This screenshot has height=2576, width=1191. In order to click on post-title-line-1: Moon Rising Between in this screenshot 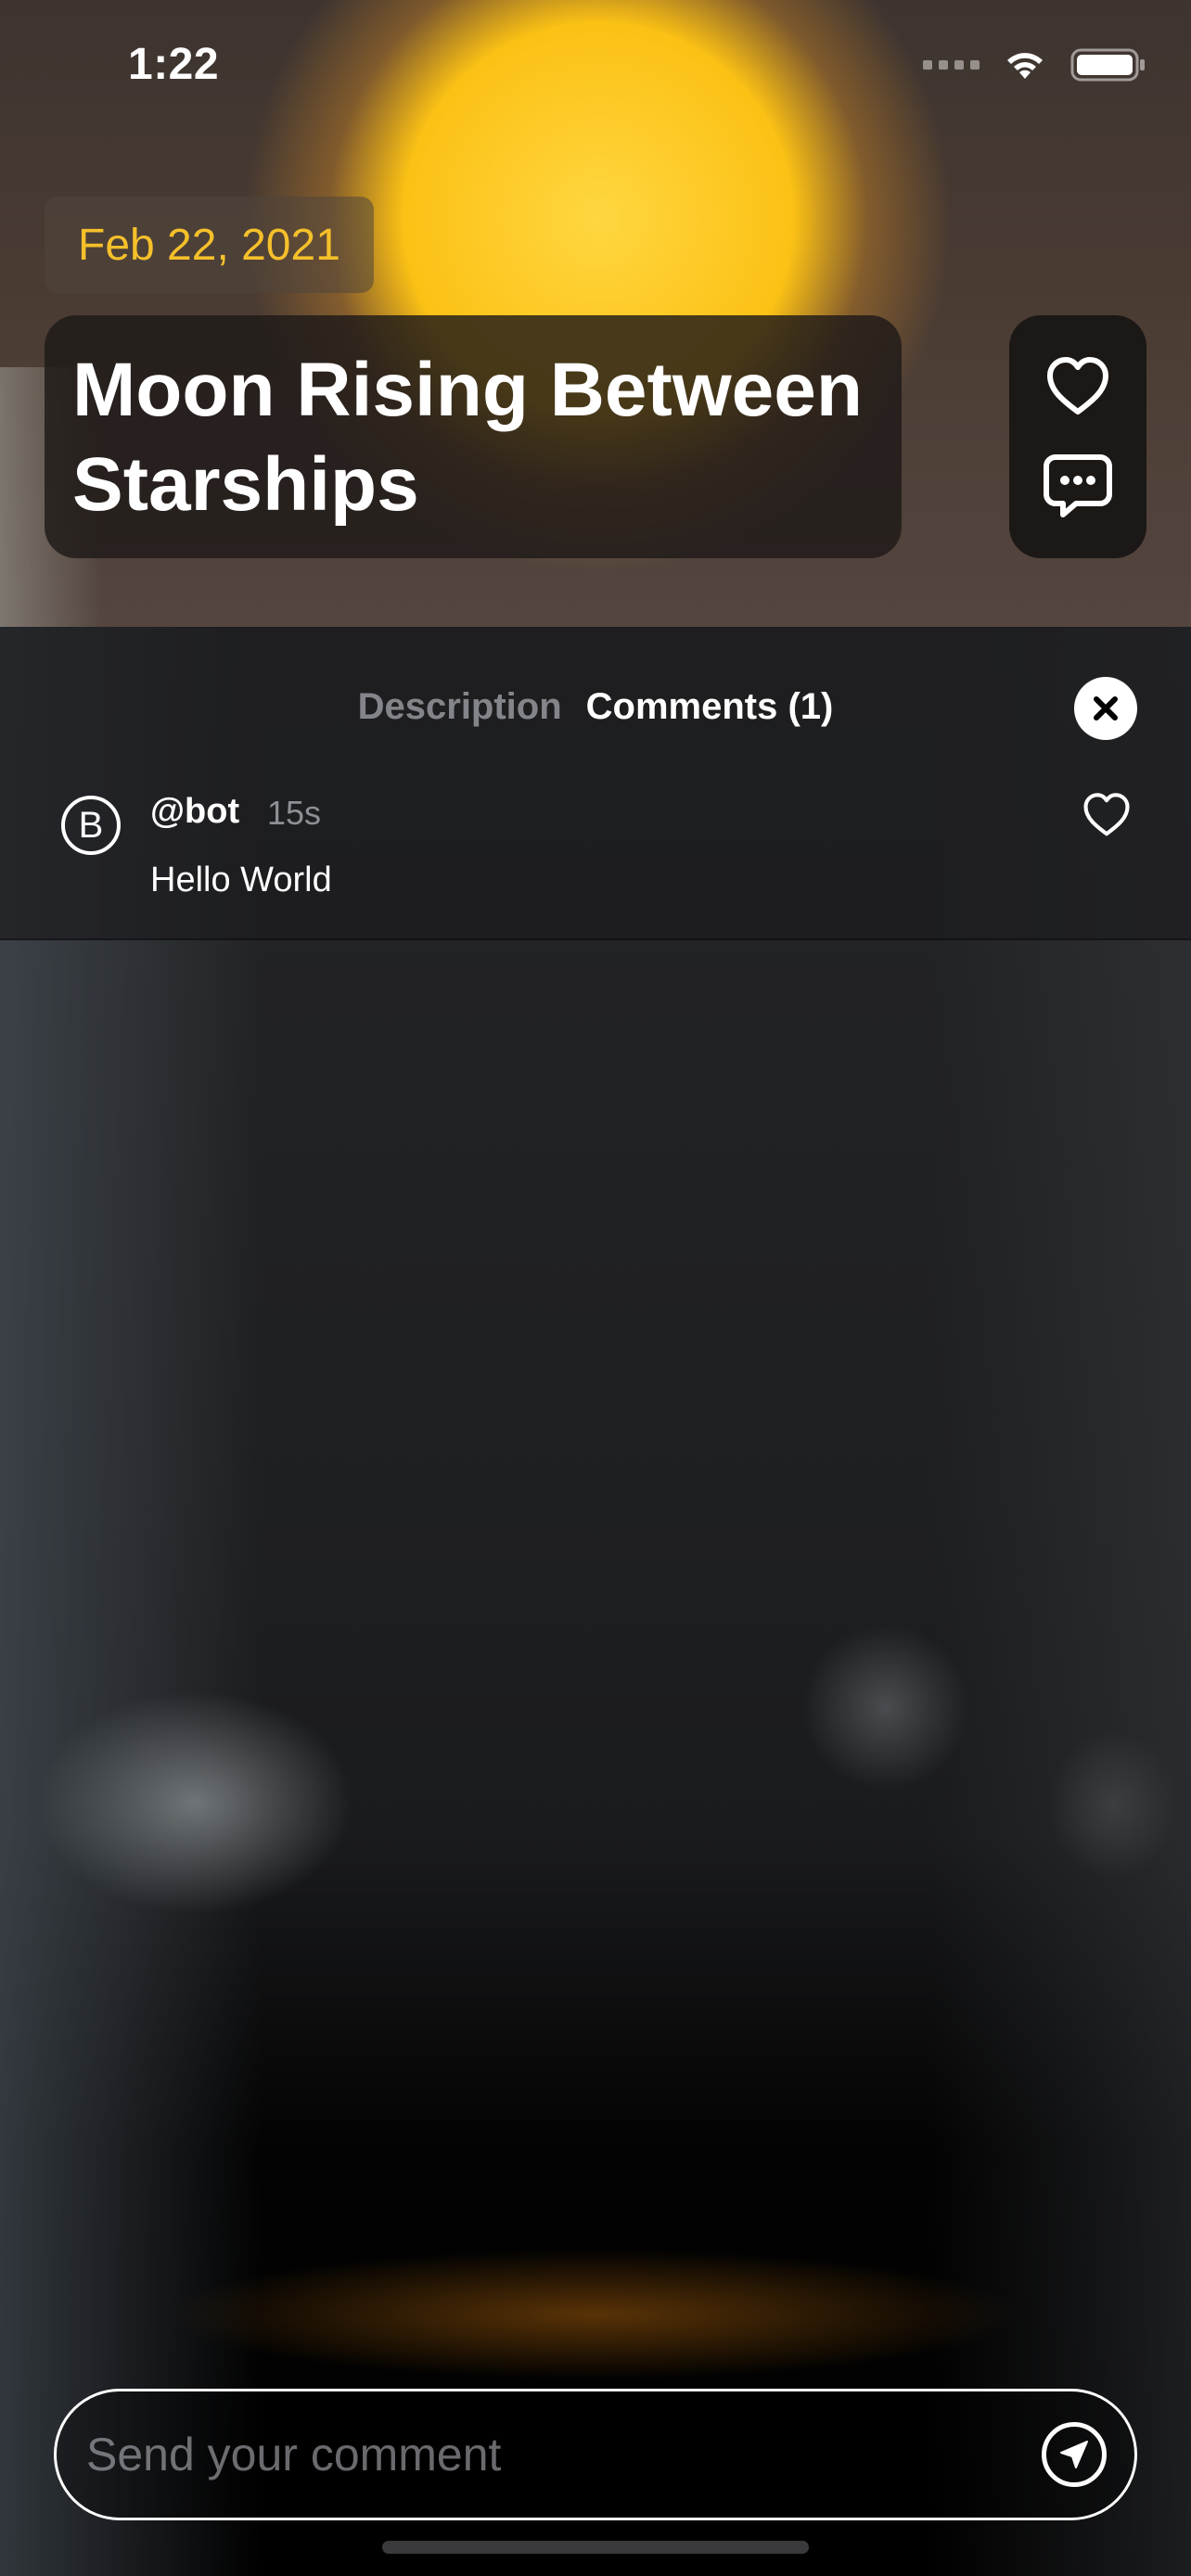, I will do `click(467, 390)`.